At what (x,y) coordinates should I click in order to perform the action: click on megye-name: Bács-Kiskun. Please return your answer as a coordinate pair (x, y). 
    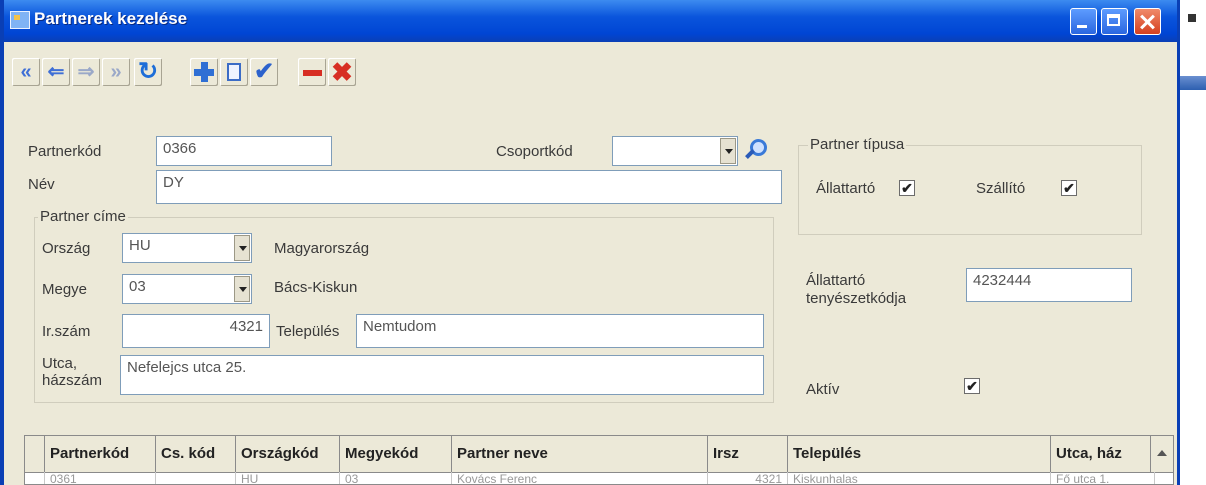
    Looking at the image, I should click on (316, 287).